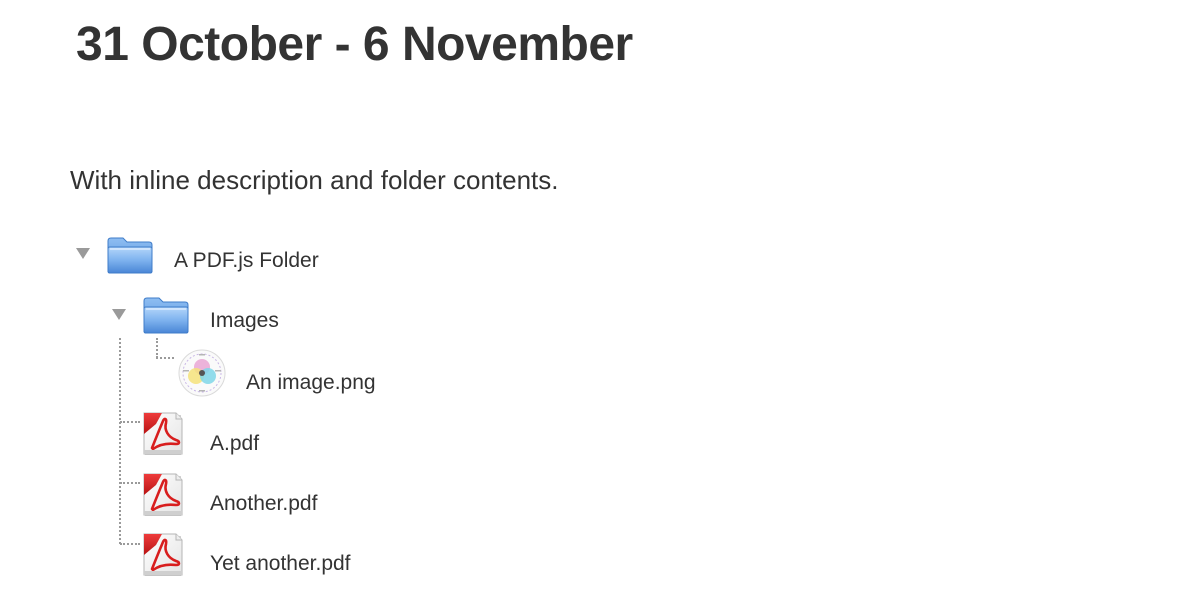  What do you see at coordinates (234, 444) in the screenshot?
I see `file-name-pdf: A.pdf` at bounding box center [234, 444].